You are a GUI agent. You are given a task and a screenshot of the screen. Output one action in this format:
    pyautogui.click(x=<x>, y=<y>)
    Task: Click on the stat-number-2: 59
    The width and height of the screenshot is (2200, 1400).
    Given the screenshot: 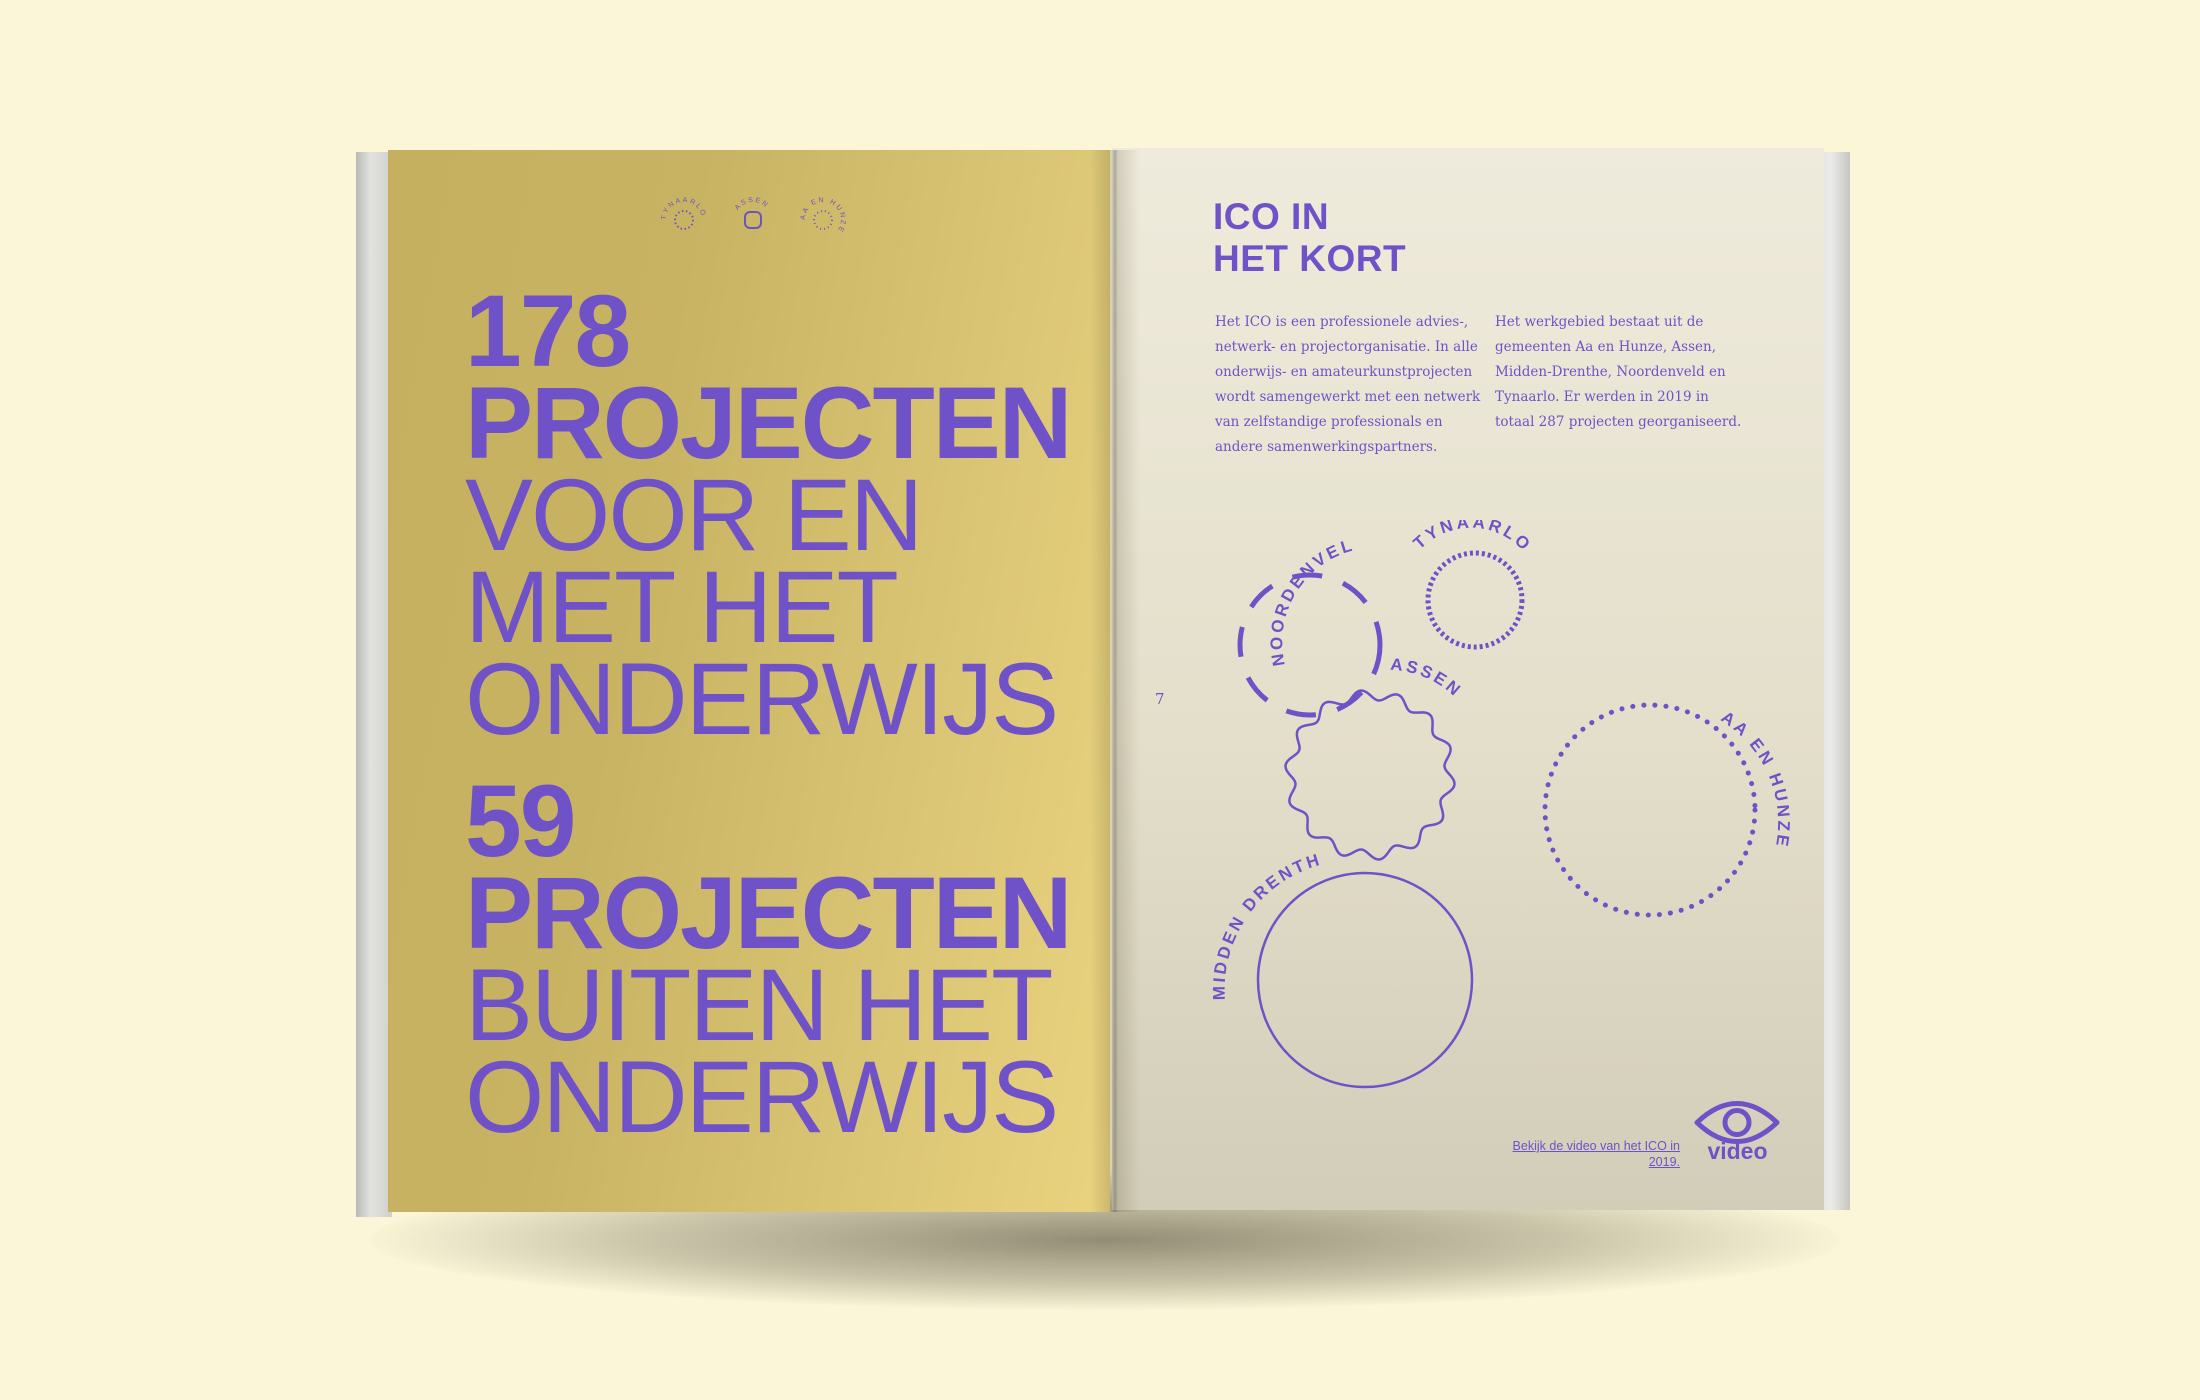 What is the action you would take?
    pyautogui.click(x=520, y=821)
    